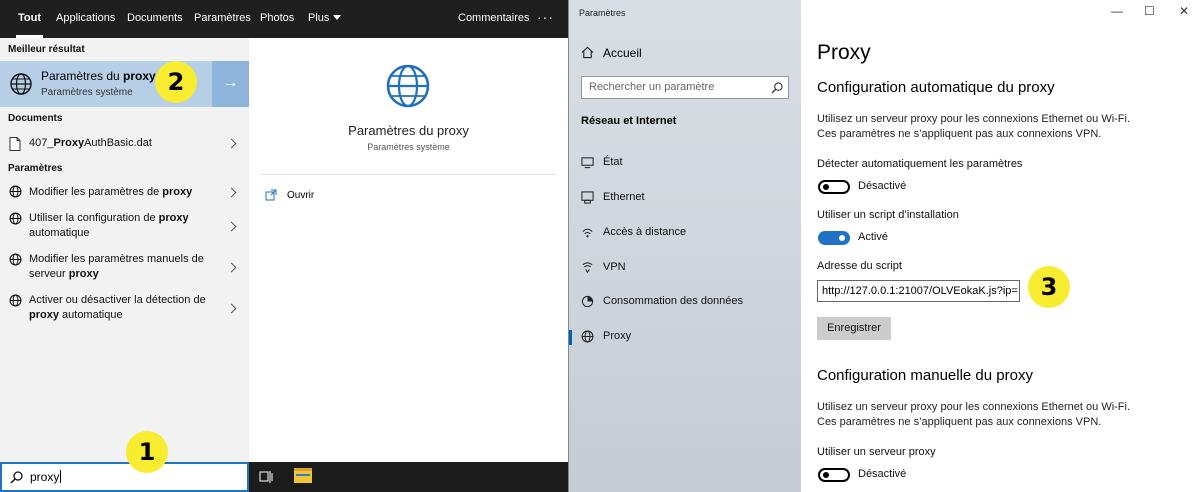  What do you see at coordinates (587, 52) in the screenshot?
I see `home-icon` at bounding box center [587, 52].